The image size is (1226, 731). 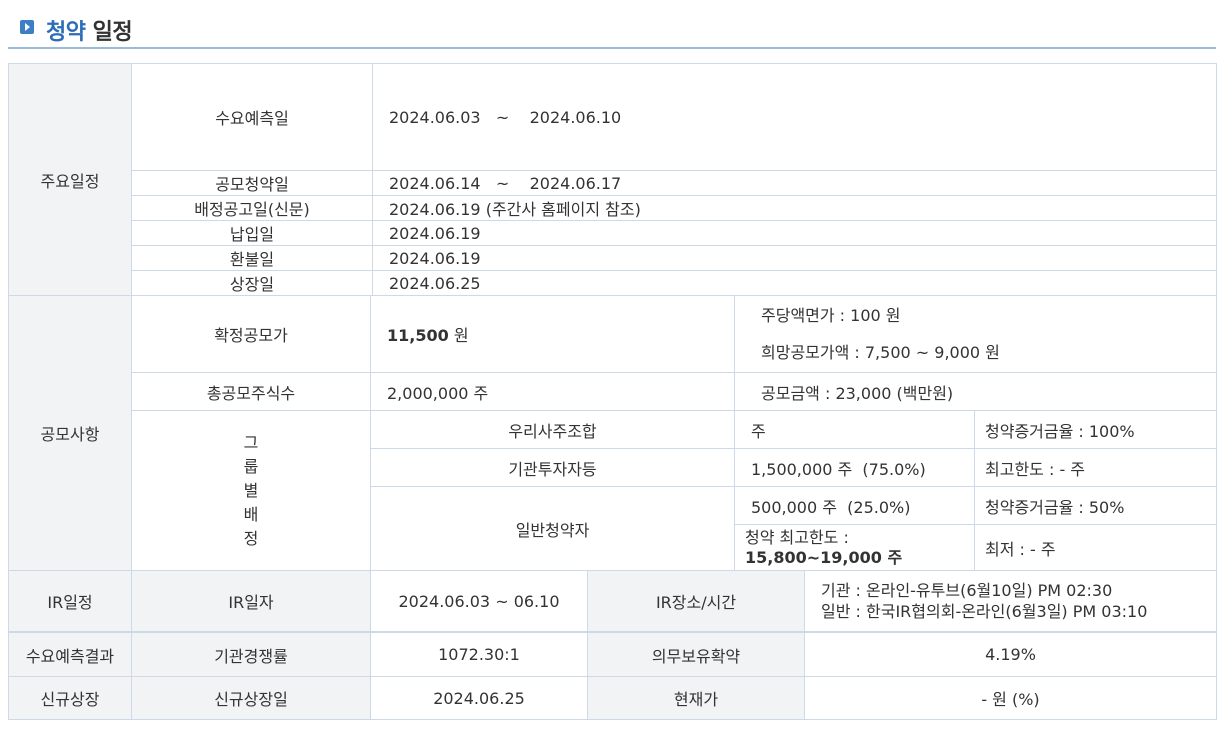 What do you see at coordinates (696, 601) in the screenshot?
I see `ir-place-label: IR장소/시간` at bounding box center [696, 601].